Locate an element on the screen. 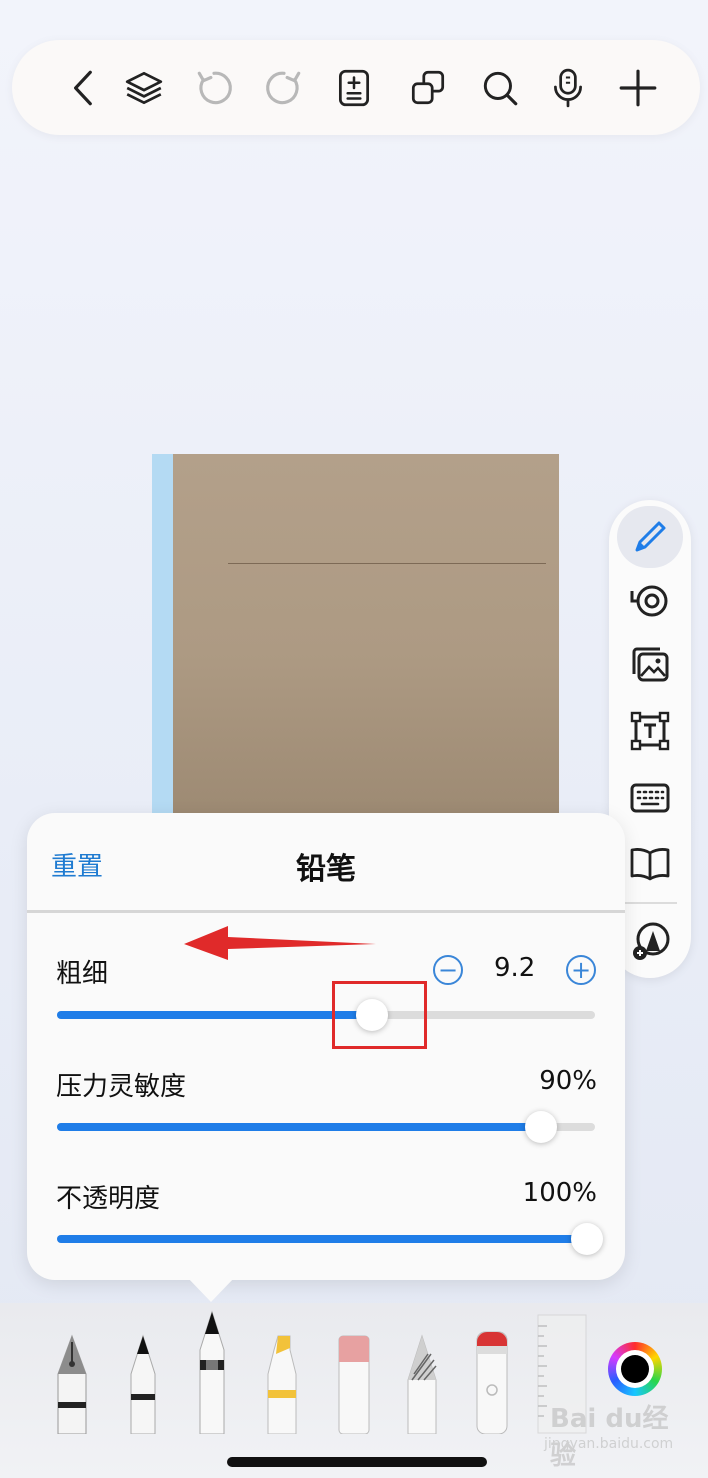 This screenshot has width=708, height=1478. copy-button is located at coordinates (428, 88).